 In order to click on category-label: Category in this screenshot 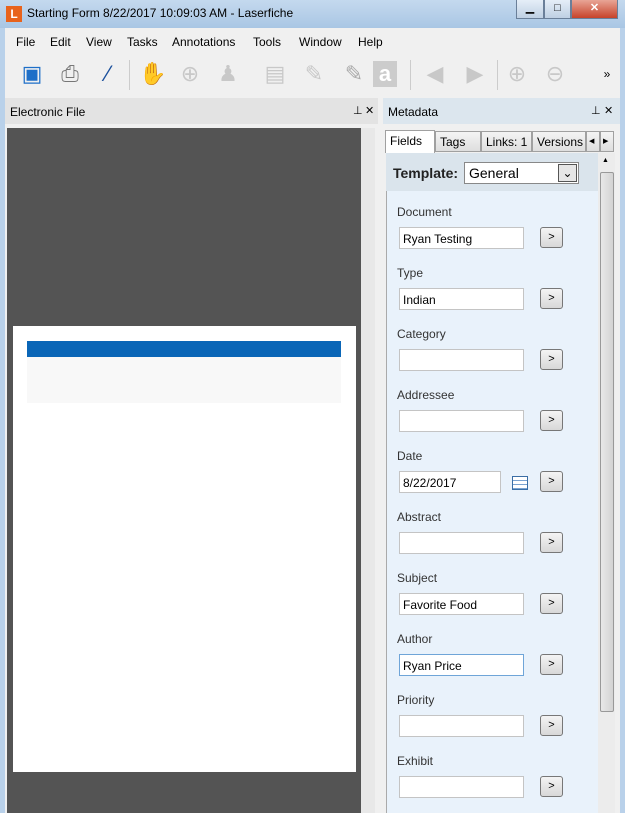, I will do `click(421, 334)`.